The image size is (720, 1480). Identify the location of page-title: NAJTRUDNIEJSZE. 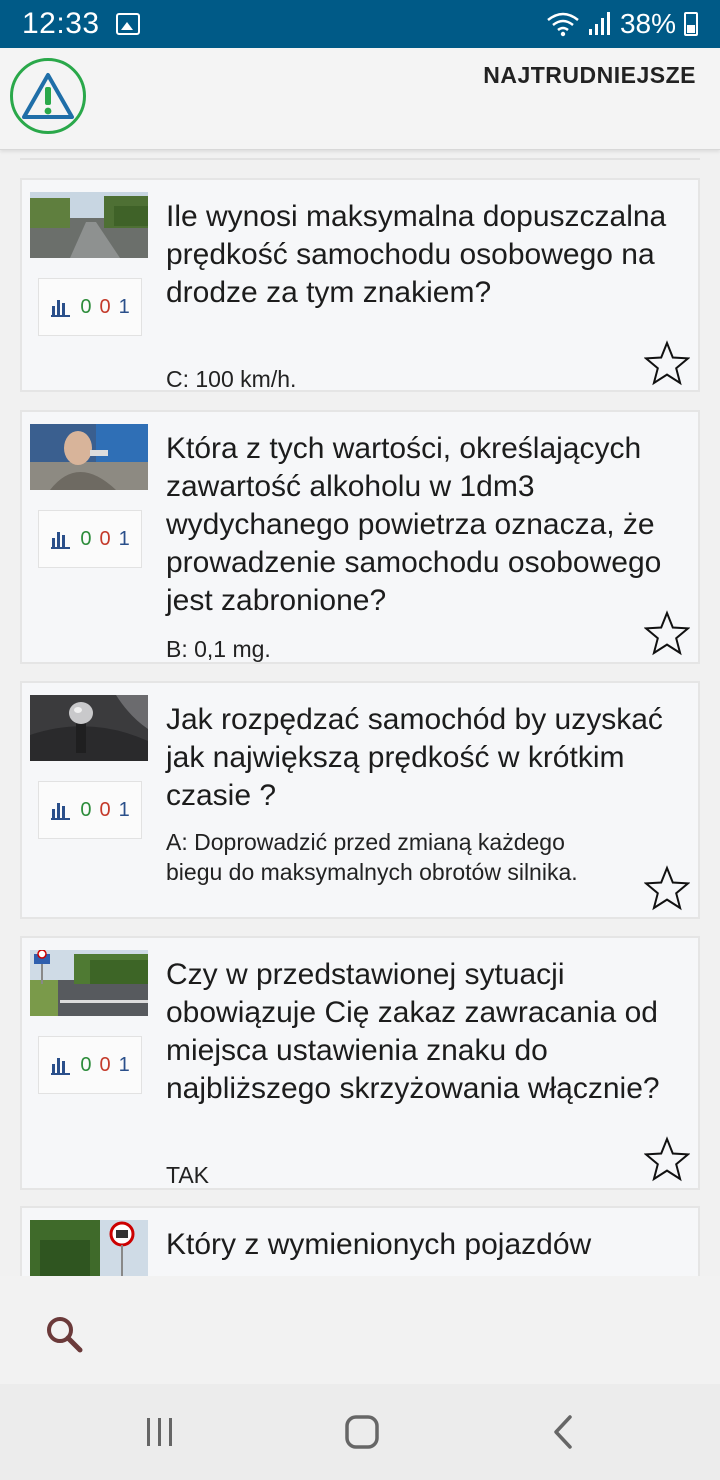
(589, 75).